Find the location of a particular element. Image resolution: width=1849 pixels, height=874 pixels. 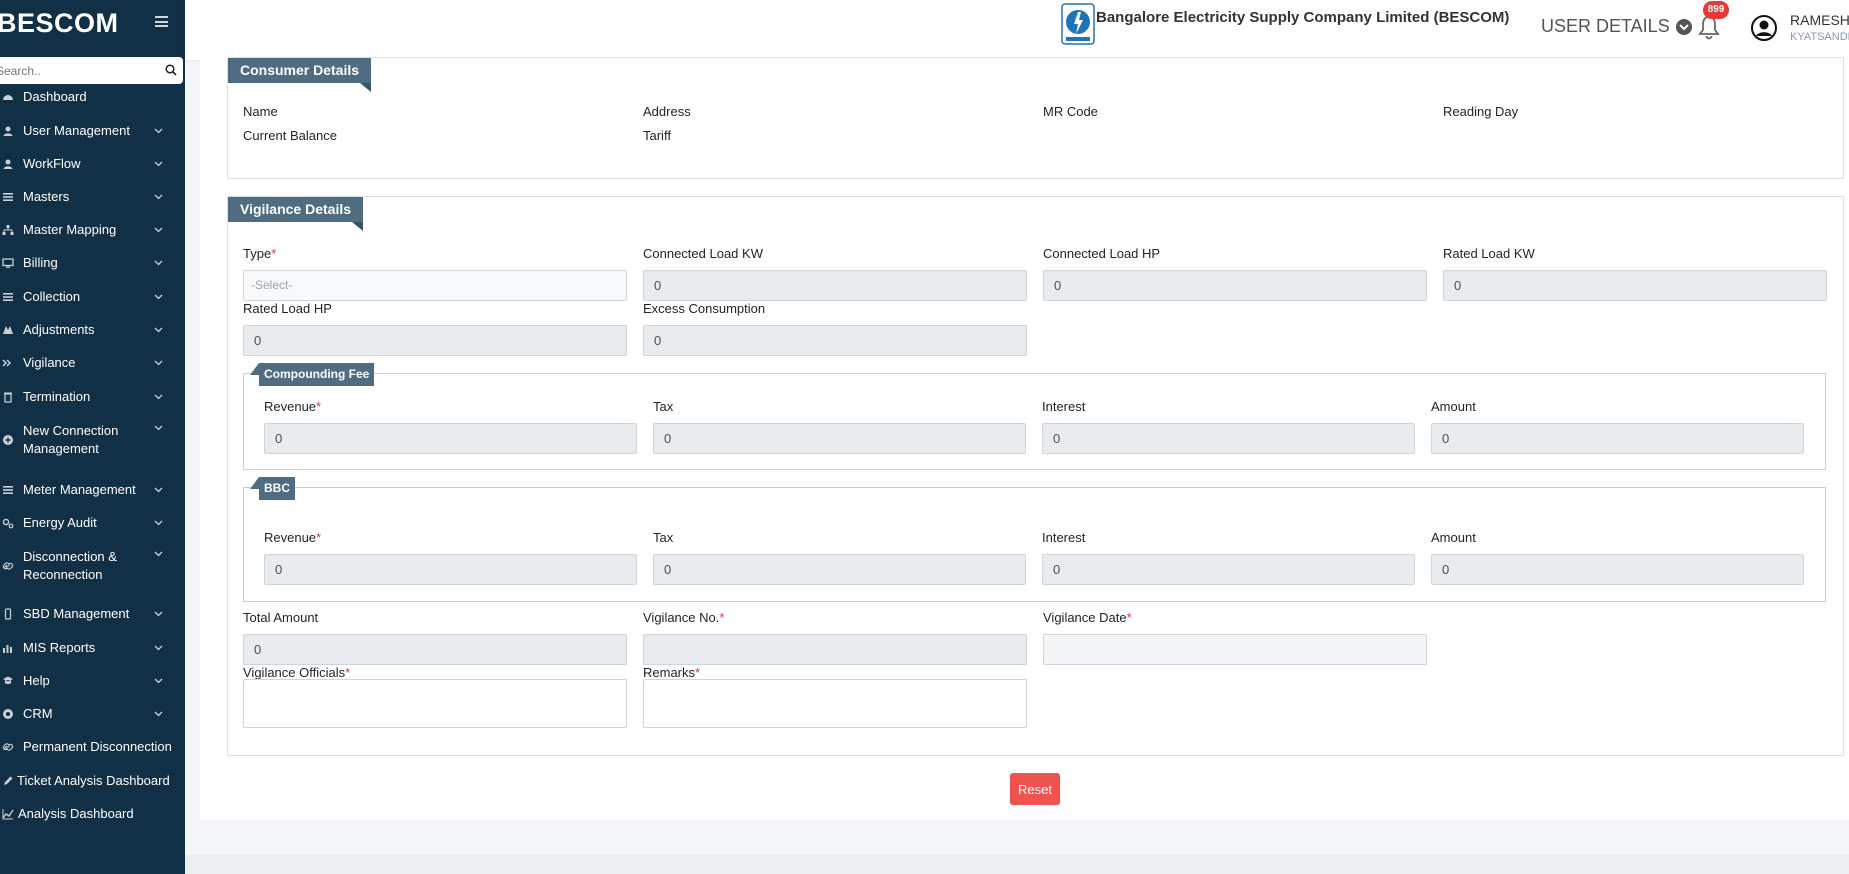

sidebar-item-label: Adjustments is located at coordinates (59, 329).